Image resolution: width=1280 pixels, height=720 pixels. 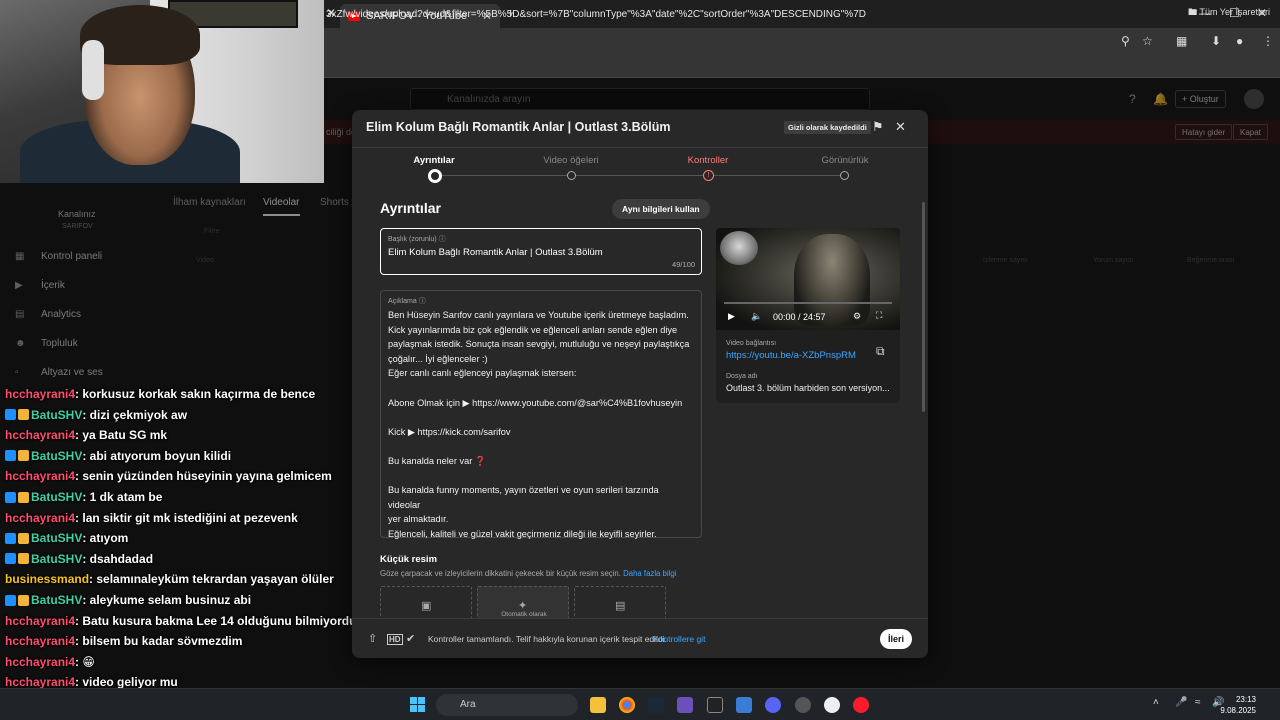 What do you see at coordinates (620, 602) in the screenshot?
I see `test-thumbnail-button: ▤` at bounding box center [620, 602].